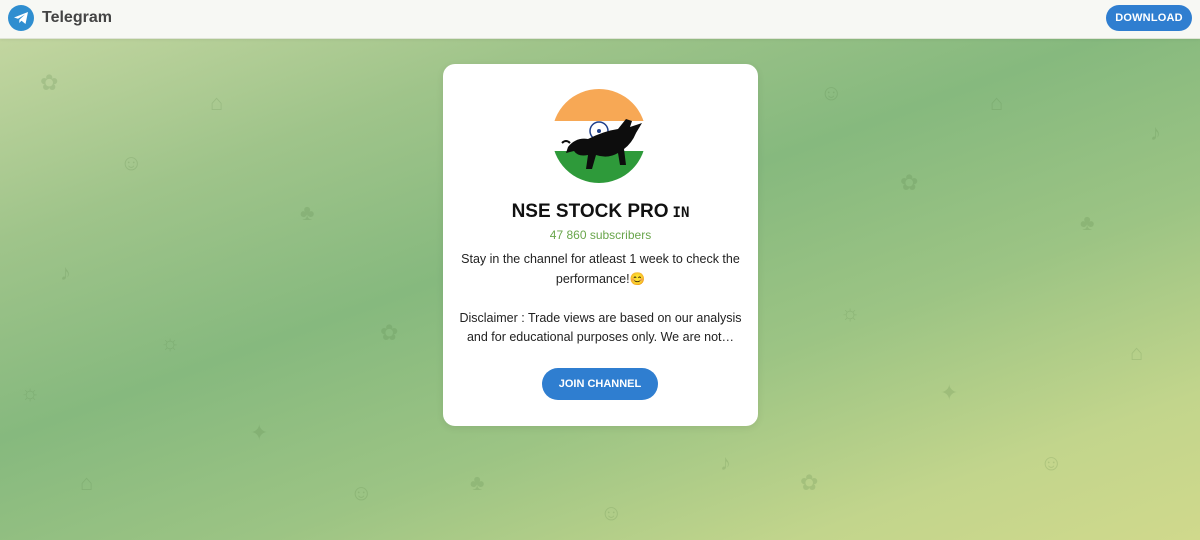 The image size is (1200, 540). I want to click on telegram-logo-icon, so click(21, 18).